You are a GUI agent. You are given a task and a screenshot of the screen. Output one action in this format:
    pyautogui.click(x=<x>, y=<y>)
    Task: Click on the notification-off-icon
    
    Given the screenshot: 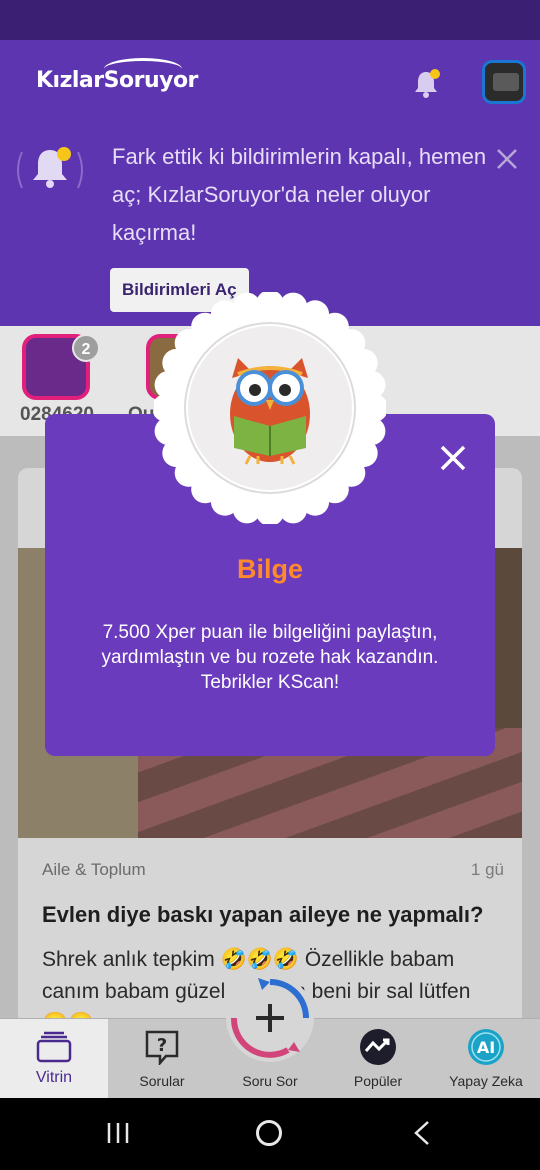 What is the action you would take?
    pyautogui.click(x=50, y=170)
    